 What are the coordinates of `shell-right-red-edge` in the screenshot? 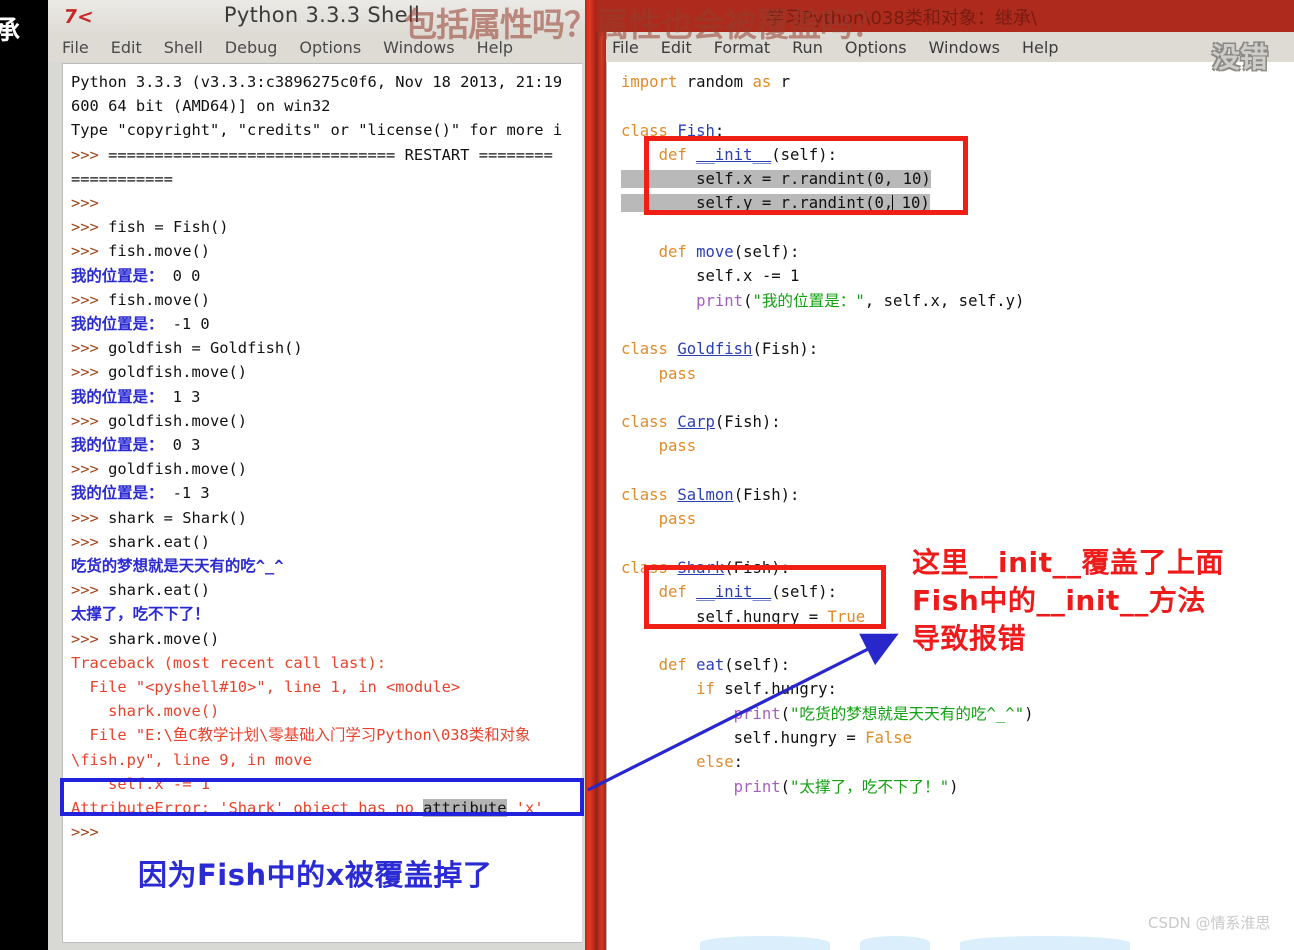 It's located at (590, 475).